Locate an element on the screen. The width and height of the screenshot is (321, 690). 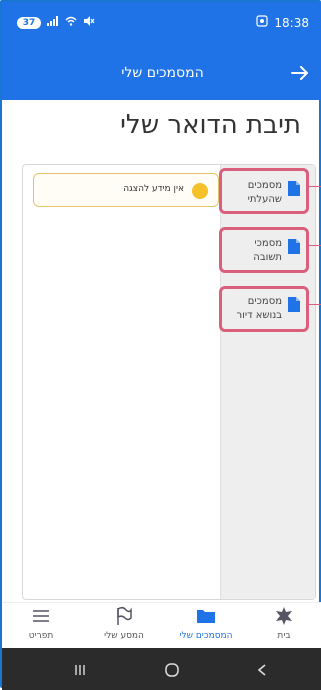
nav-my-journey: המסע שלי is located at coordinates (124, 626).